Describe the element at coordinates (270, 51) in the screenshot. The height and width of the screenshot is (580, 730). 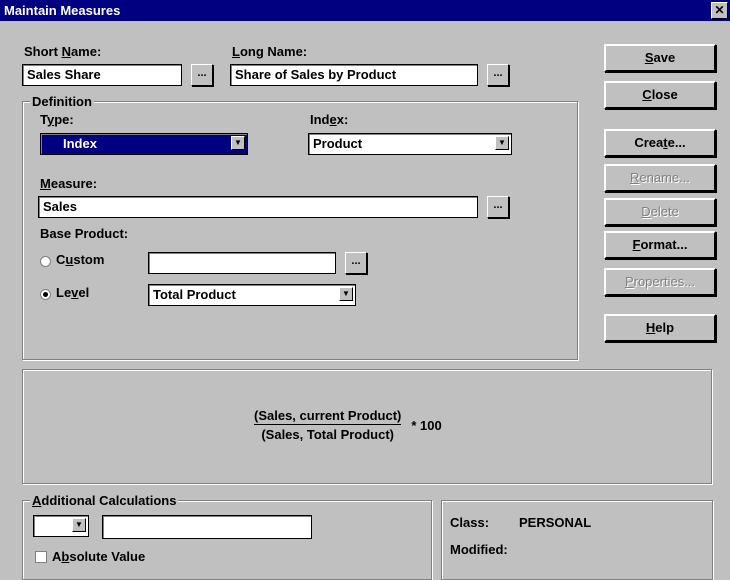
I see `long-name-label: Long Name:` at that location.